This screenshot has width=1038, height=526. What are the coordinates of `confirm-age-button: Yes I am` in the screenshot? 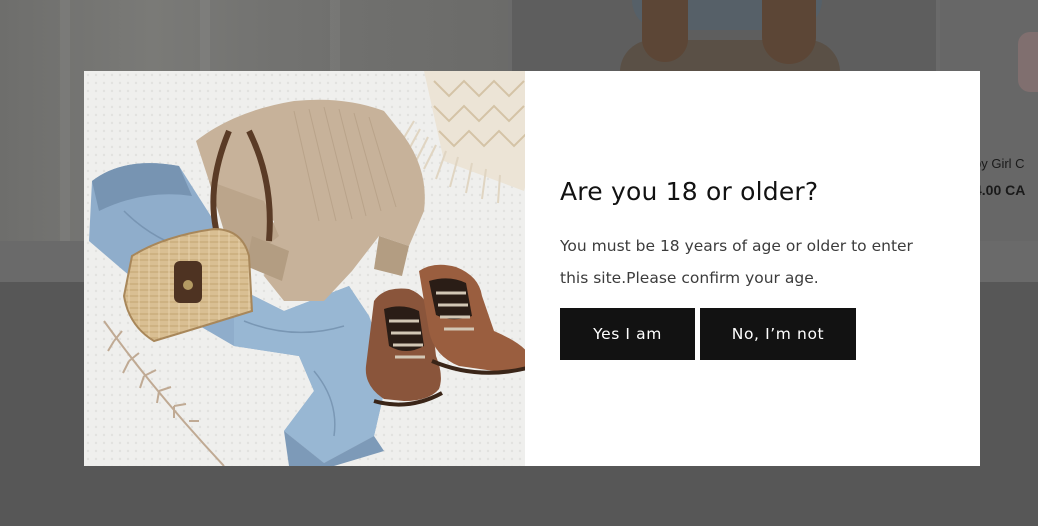 It's located at (627, 334).